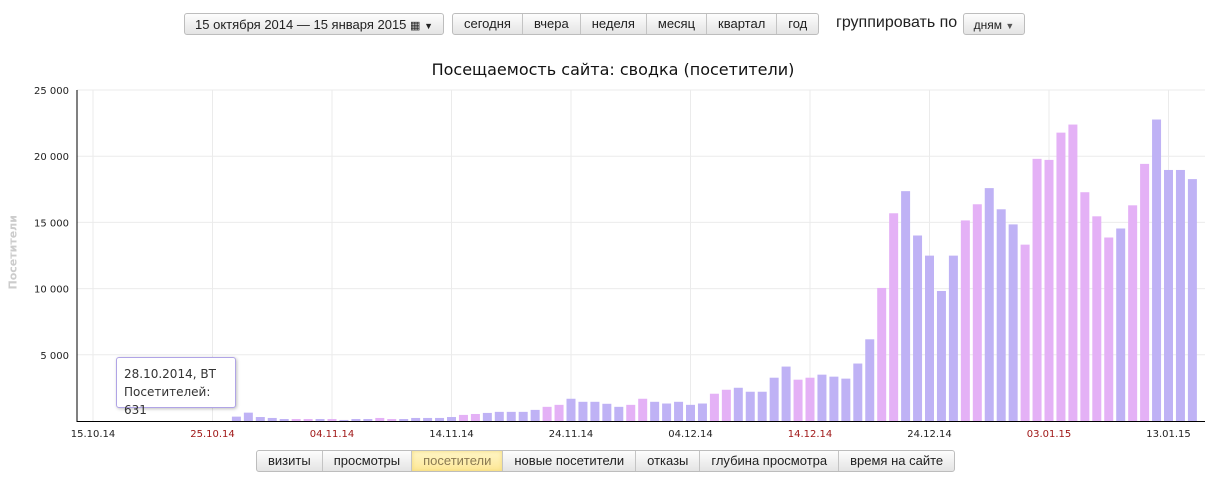 This screenshot has height=494, width=1226. Describe the element at coordinates (170, 374) in the screenshot. I see `tooltip-date: 28.10.2014, ВТ` at that location.